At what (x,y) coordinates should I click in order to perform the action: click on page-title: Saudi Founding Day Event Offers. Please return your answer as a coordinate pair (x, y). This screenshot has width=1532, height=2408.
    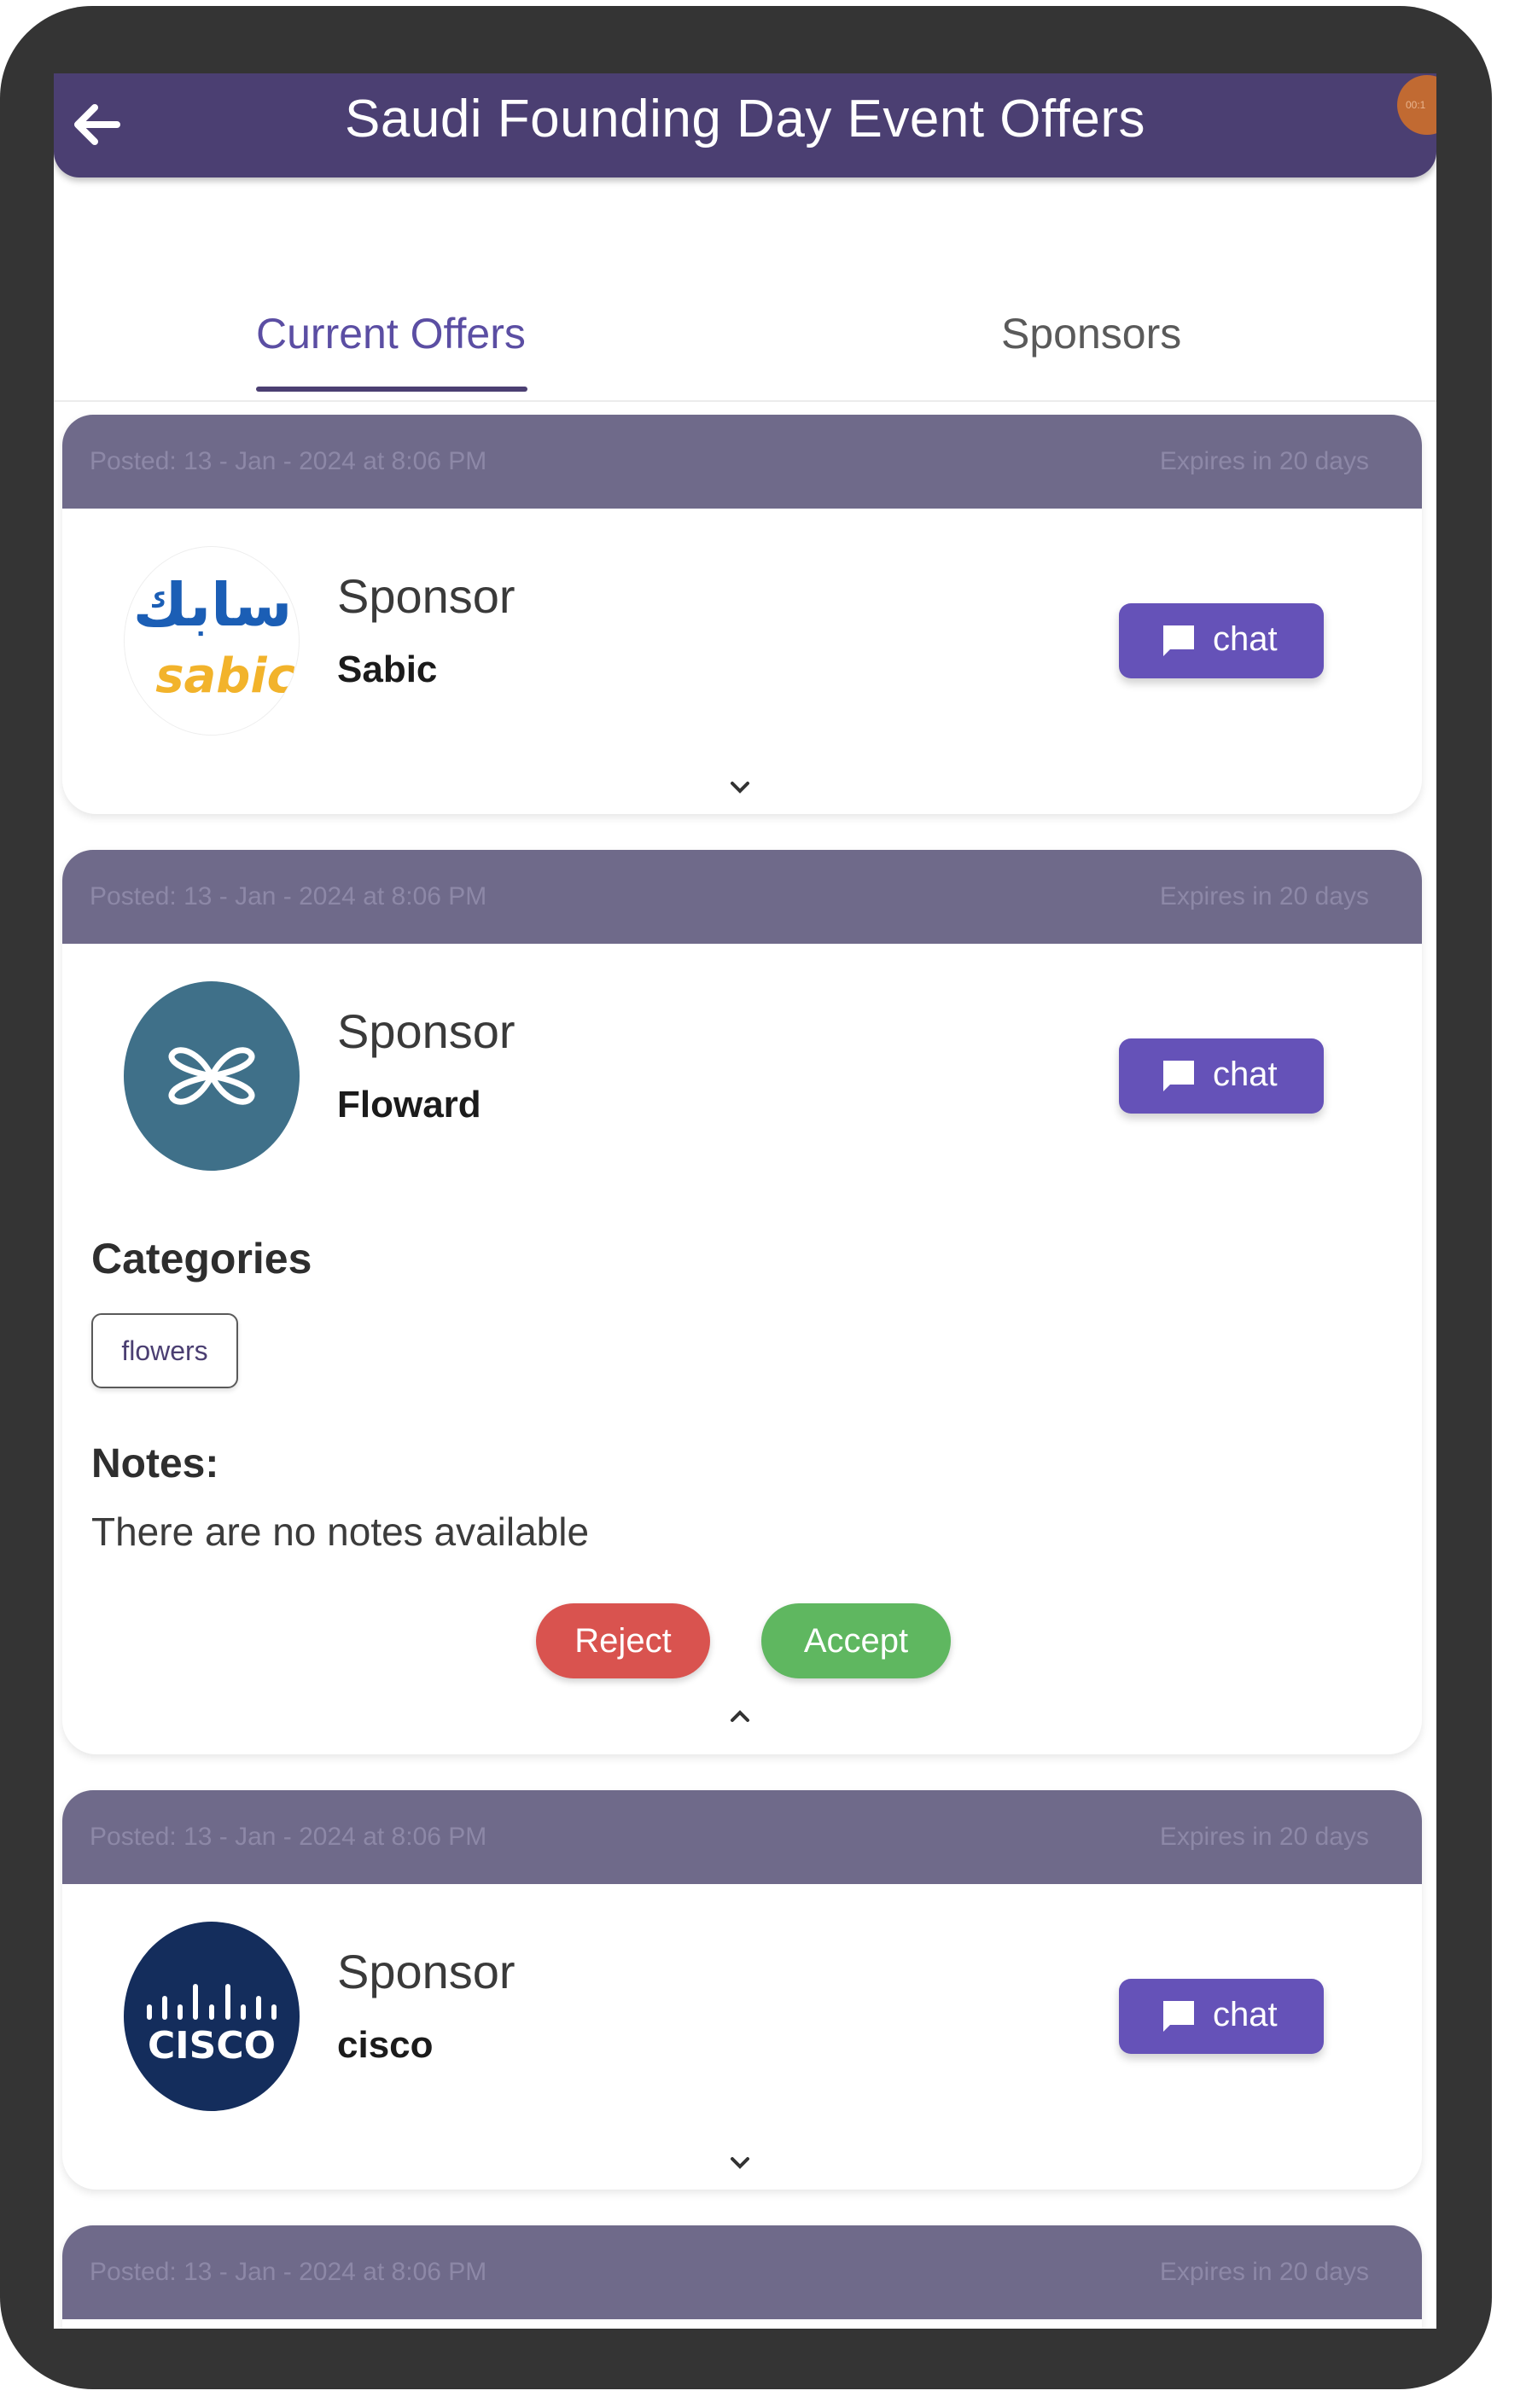
    Looking at the image, I should click on (745, 119).